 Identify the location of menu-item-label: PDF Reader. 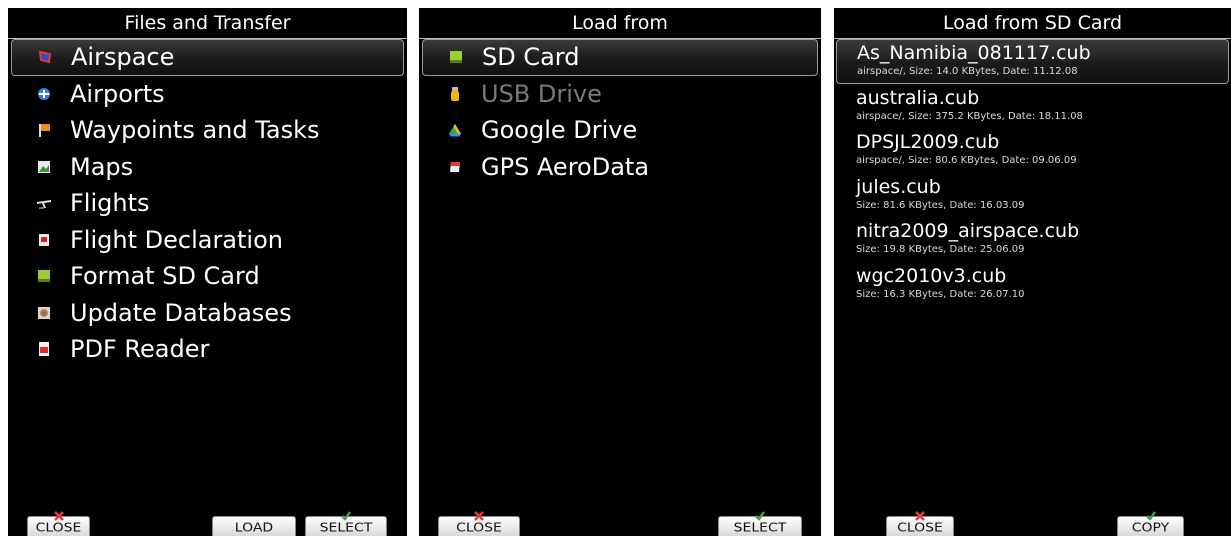
(140, 349).